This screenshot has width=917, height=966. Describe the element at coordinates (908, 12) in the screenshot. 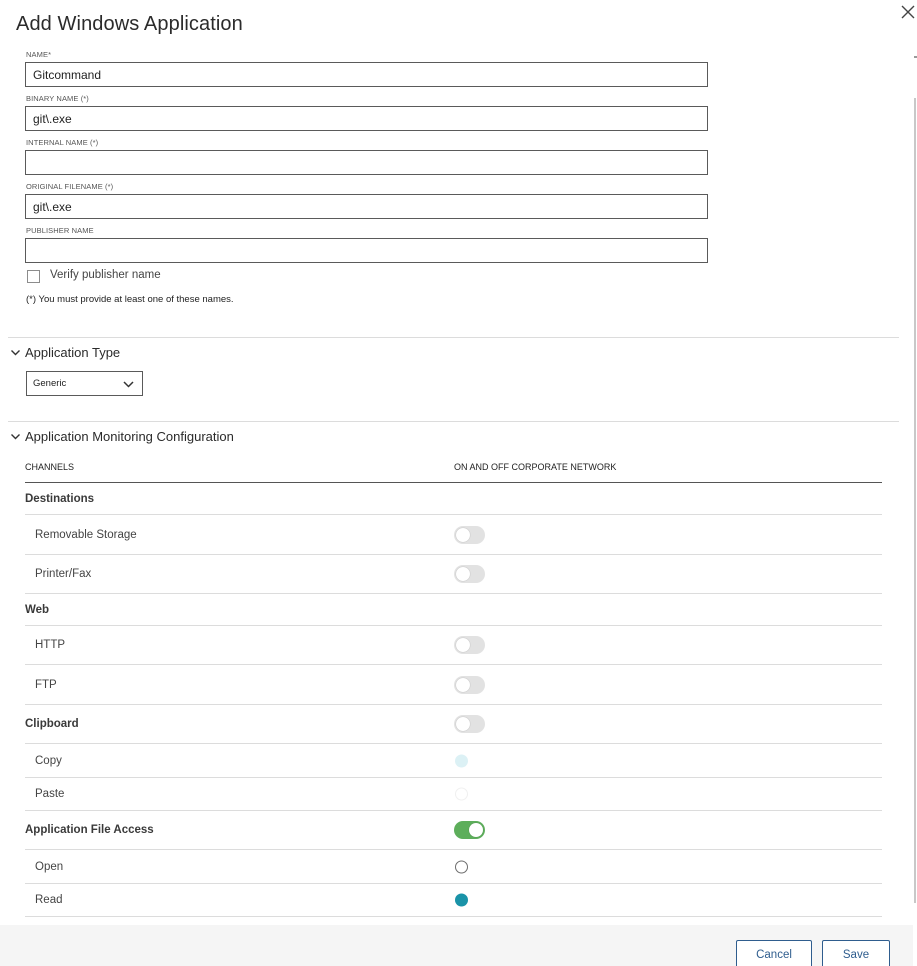

I see `close-icon` at that location.